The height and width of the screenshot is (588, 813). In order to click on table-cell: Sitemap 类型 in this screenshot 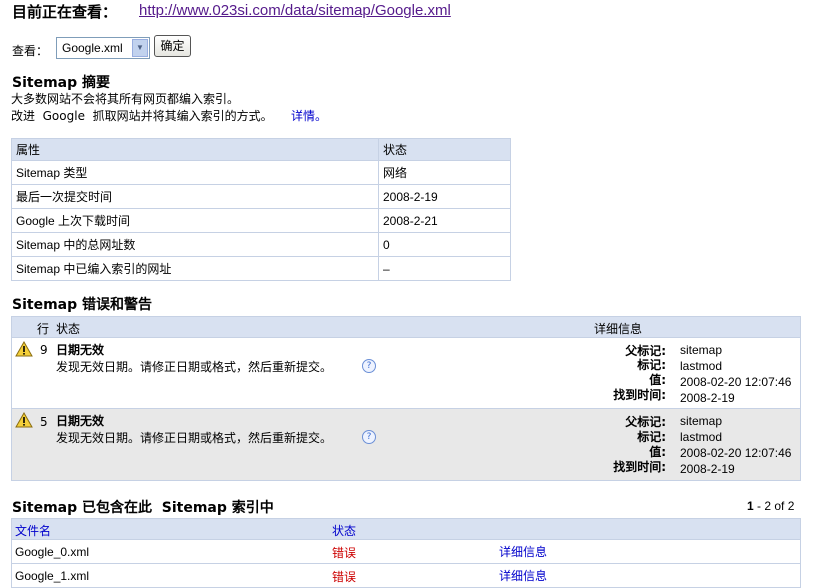, I will do `click(195, 172)`.